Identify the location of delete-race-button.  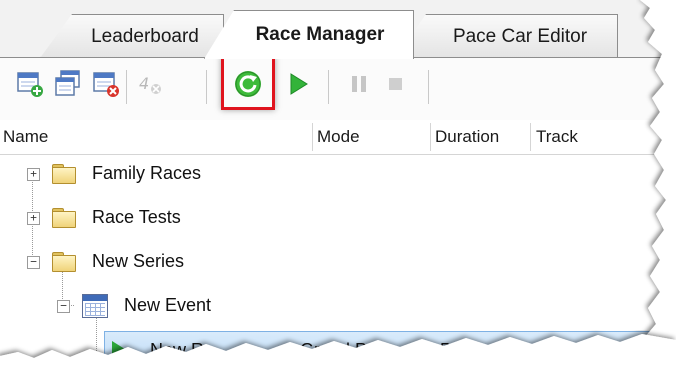
(106, 84).